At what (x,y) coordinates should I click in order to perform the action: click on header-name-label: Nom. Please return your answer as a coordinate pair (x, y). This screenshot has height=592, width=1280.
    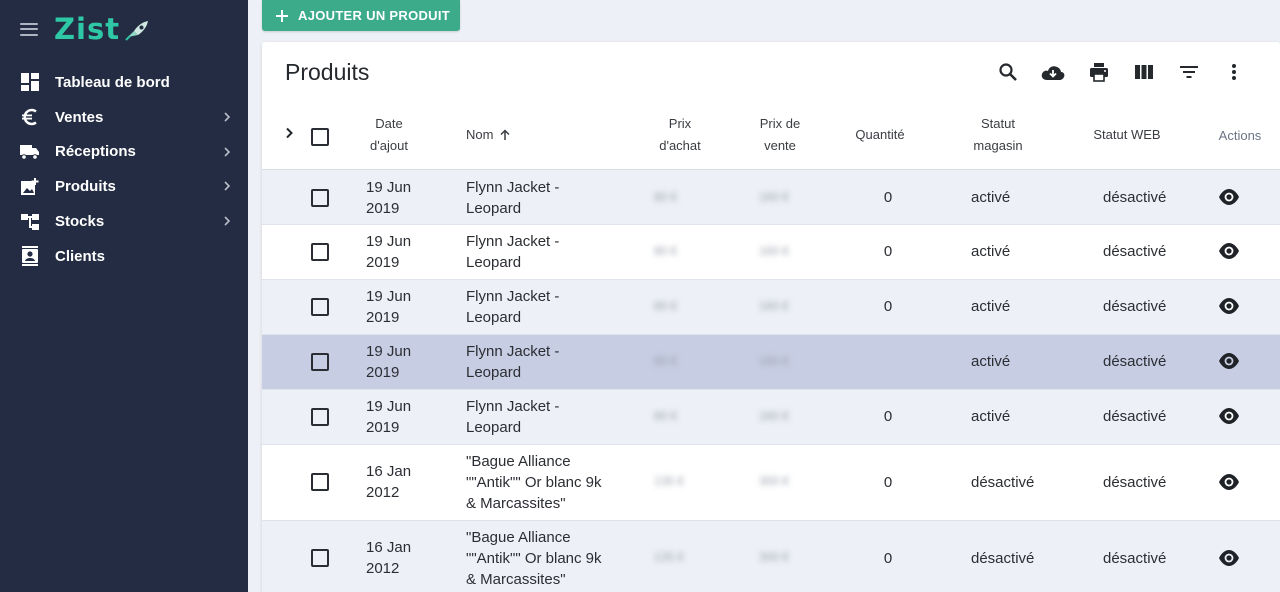
    Looking at the image, I should click on (480, 134).